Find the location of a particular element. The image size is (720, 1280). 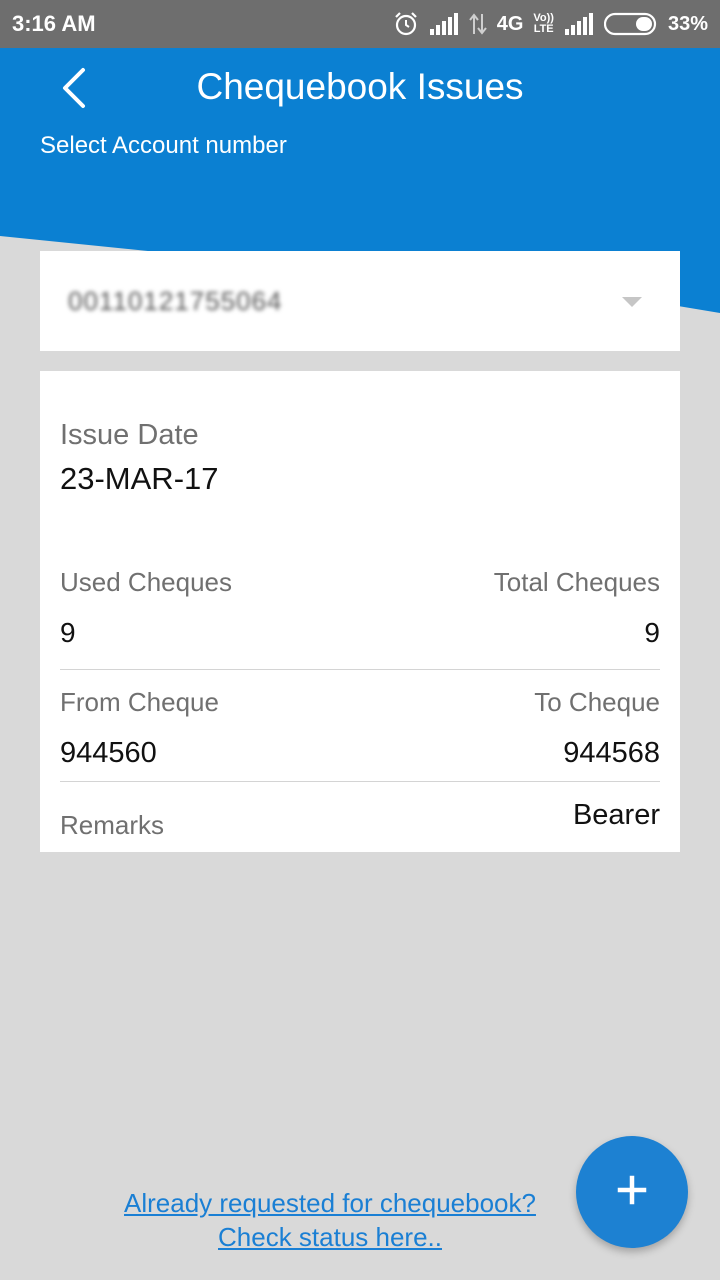

alarm-icon is located at coordinates (406, 24).